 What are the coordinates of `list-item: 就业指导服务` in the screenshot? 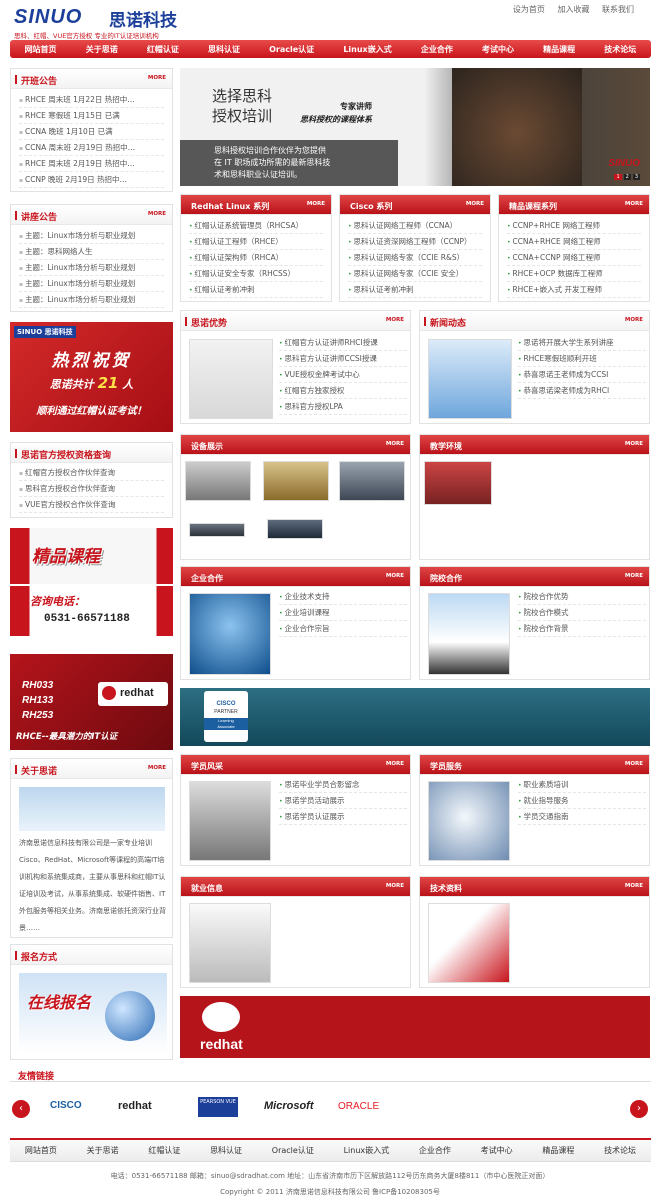 It's located at (582, 801).